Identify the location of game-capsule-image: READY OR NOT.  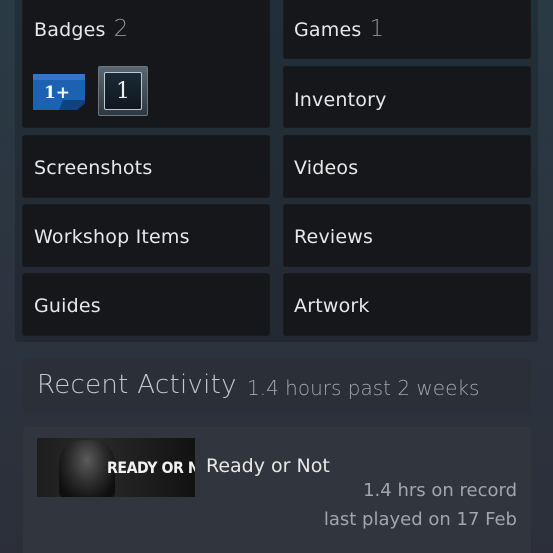
(116, 467).